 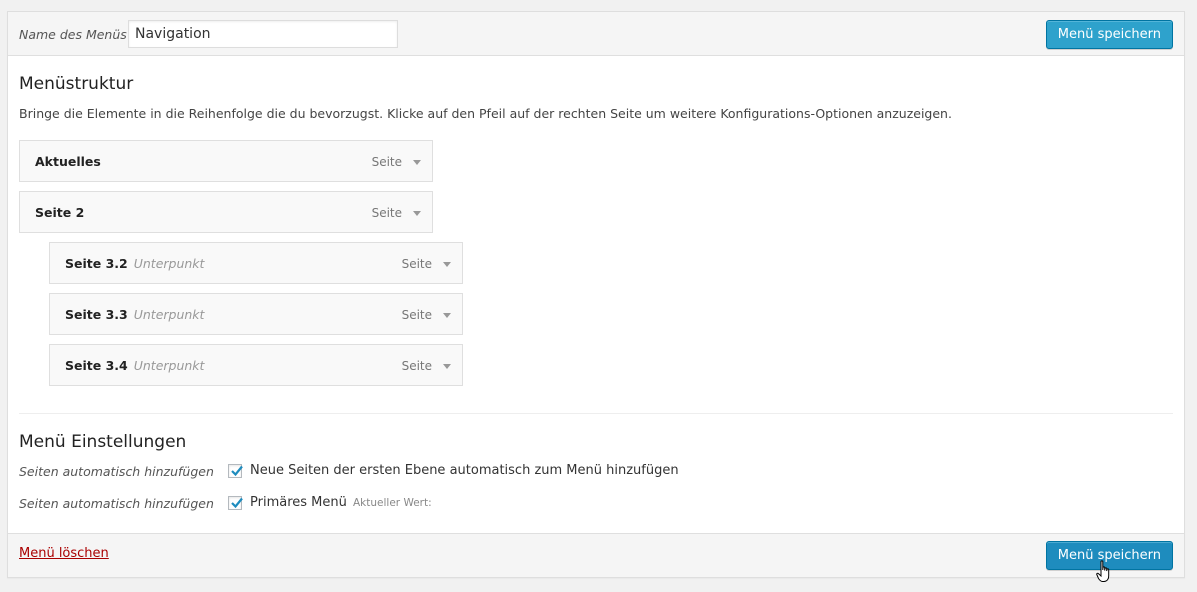 I want to click on menu-item-title: Seite 3.4 Unterpunkt, so click(x=134, y=365).